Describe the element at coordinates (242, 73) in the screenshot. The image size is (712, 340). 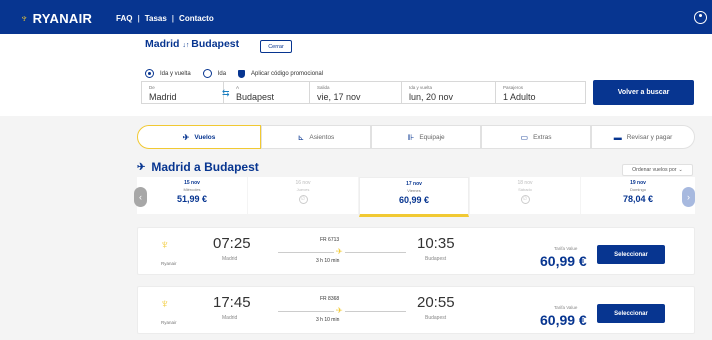
I see `promo-shield-icon` at that location.